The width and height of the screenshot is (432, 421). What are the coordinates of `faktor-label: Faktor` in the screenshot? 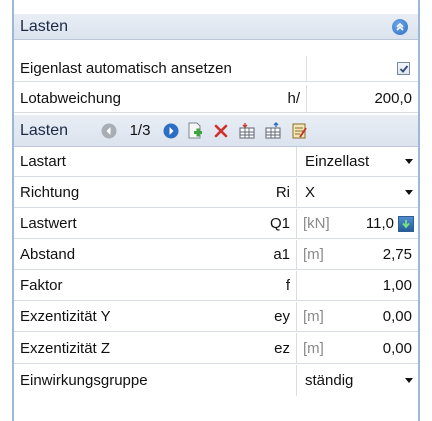 It's located at (41, 285).